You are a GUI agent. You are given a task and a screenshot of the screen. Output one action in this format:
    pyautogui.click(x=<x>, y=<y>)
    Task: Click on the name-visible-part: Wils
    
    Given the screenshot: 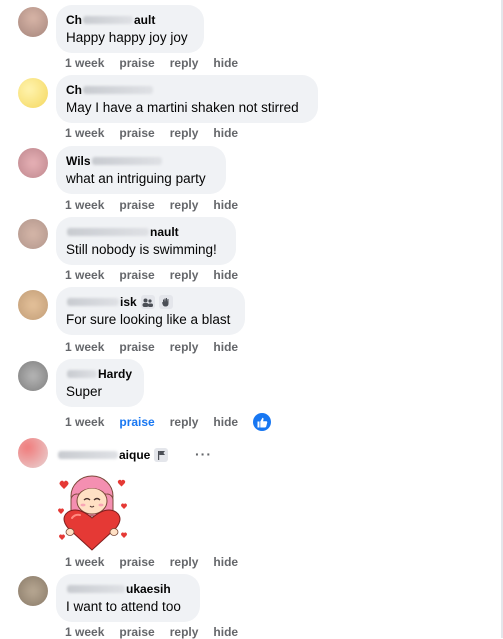 What is the action you would take?
    pyautogui.click(x=78, y=161)
    